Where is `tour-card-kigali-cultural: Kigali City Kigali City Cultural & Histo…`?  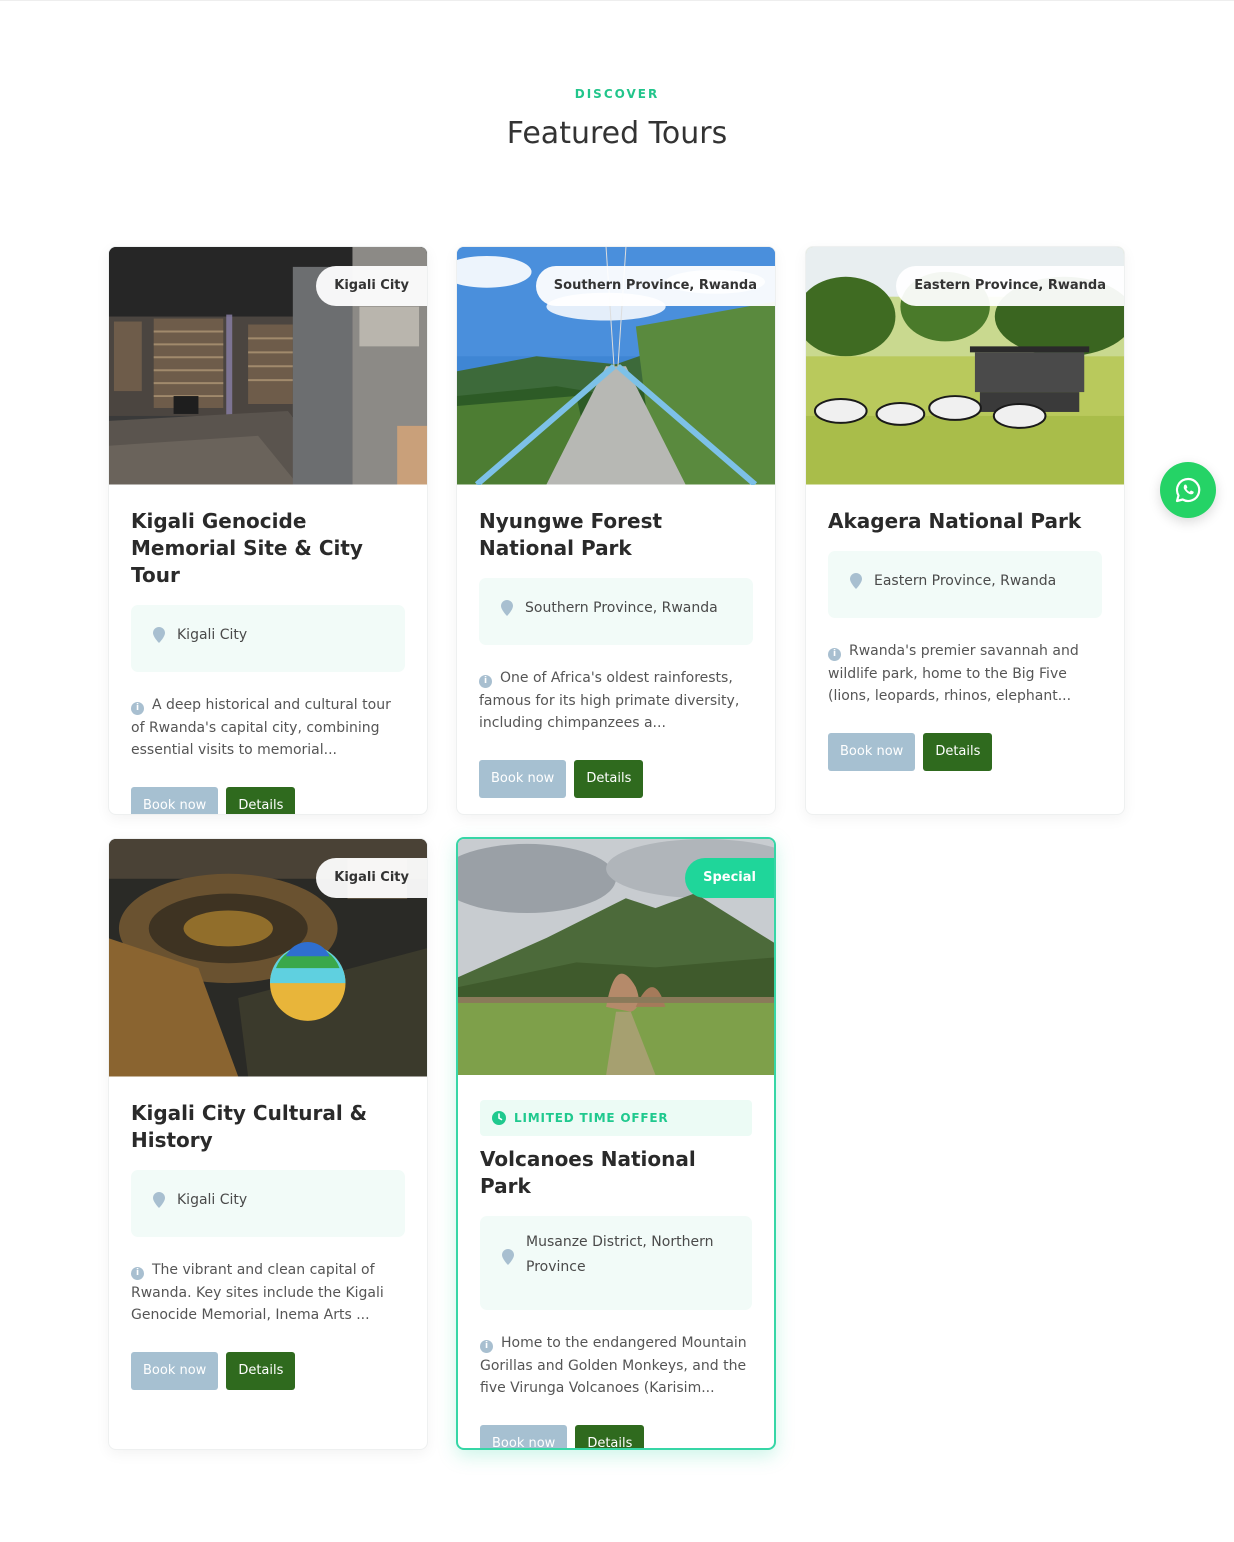 tour-card-kigali-cultural: Kigali City Kigali City Cultural & Histo… is located at coordinates (268, 1144).